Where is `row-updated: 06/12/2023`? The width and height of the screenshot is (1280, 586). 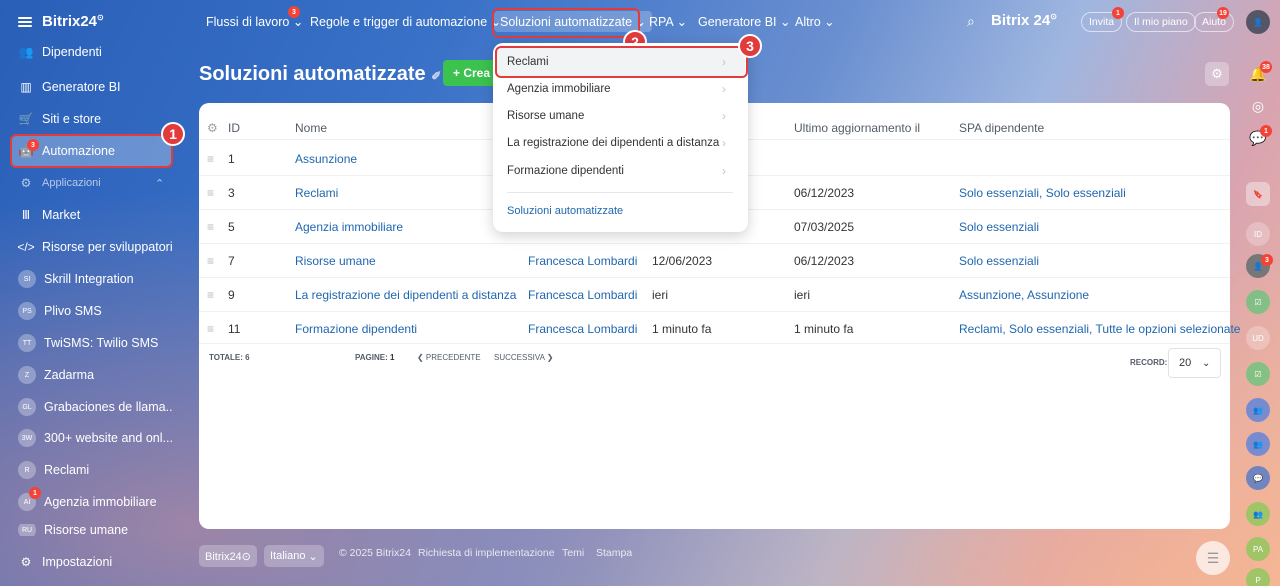 row-updated: 06/12/2023 is located at coordinates (824, 261).